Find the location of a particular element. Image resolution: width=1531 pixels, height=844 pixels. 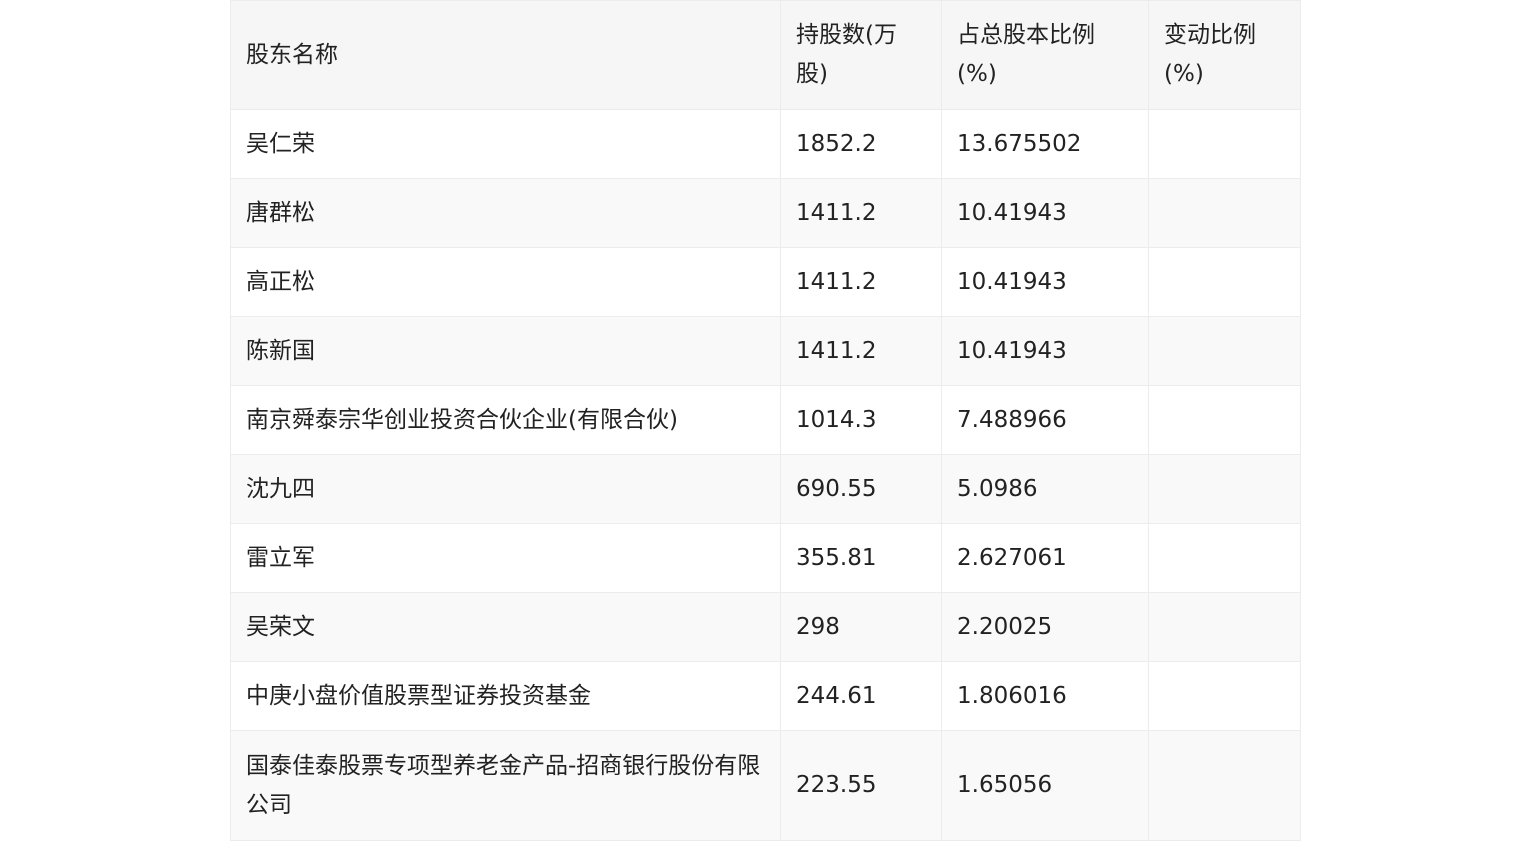

cell-name: 吴荣文 is located at coordinates (505, 627).